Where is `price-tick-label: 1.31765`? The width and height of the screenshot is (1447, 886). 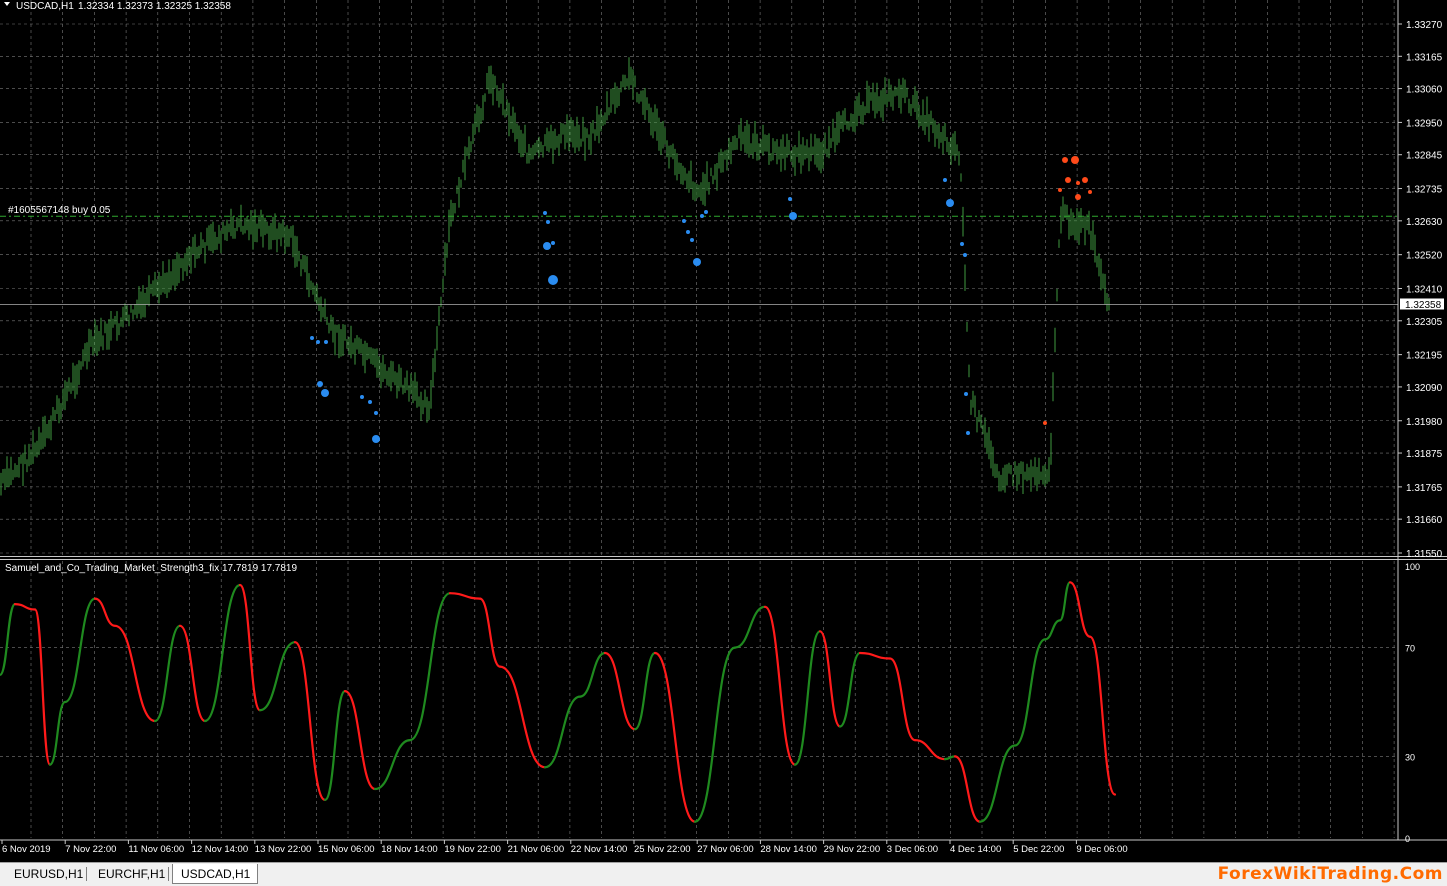
price-tick-label: 1.31765 is located at coordinates (1424, 488).